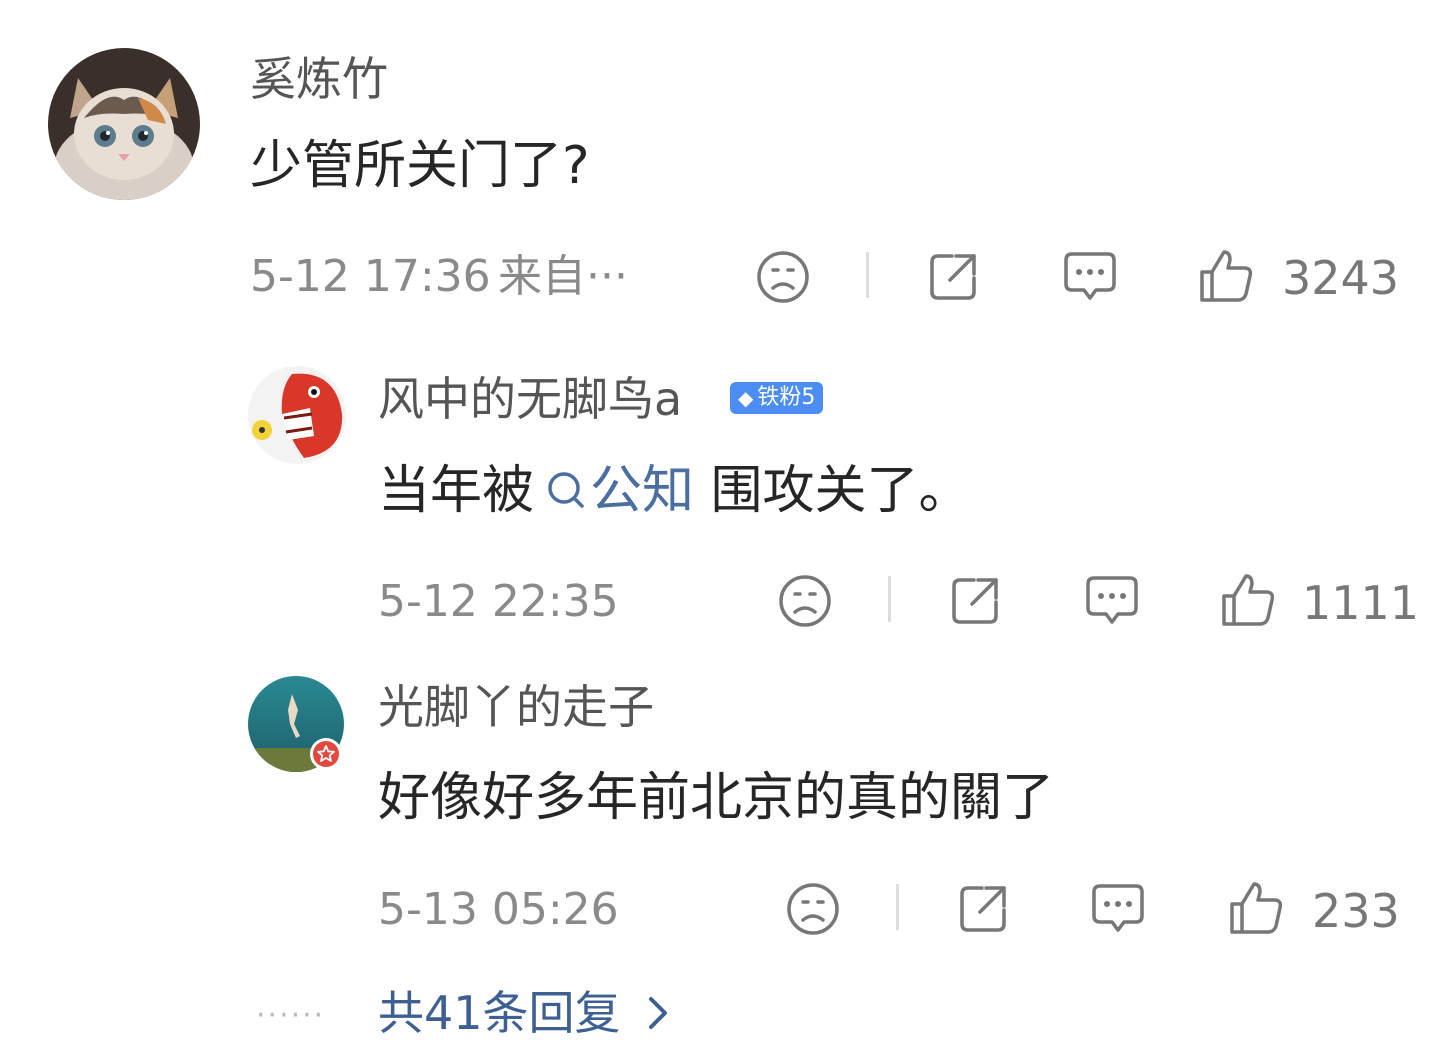 The width and height of the screenshot is (1436, 1040). What do you see at coordinates (832, 491) in the screenshot?
I see `reply-text-after: 围攻关了。` at bounding box center [832, 491].